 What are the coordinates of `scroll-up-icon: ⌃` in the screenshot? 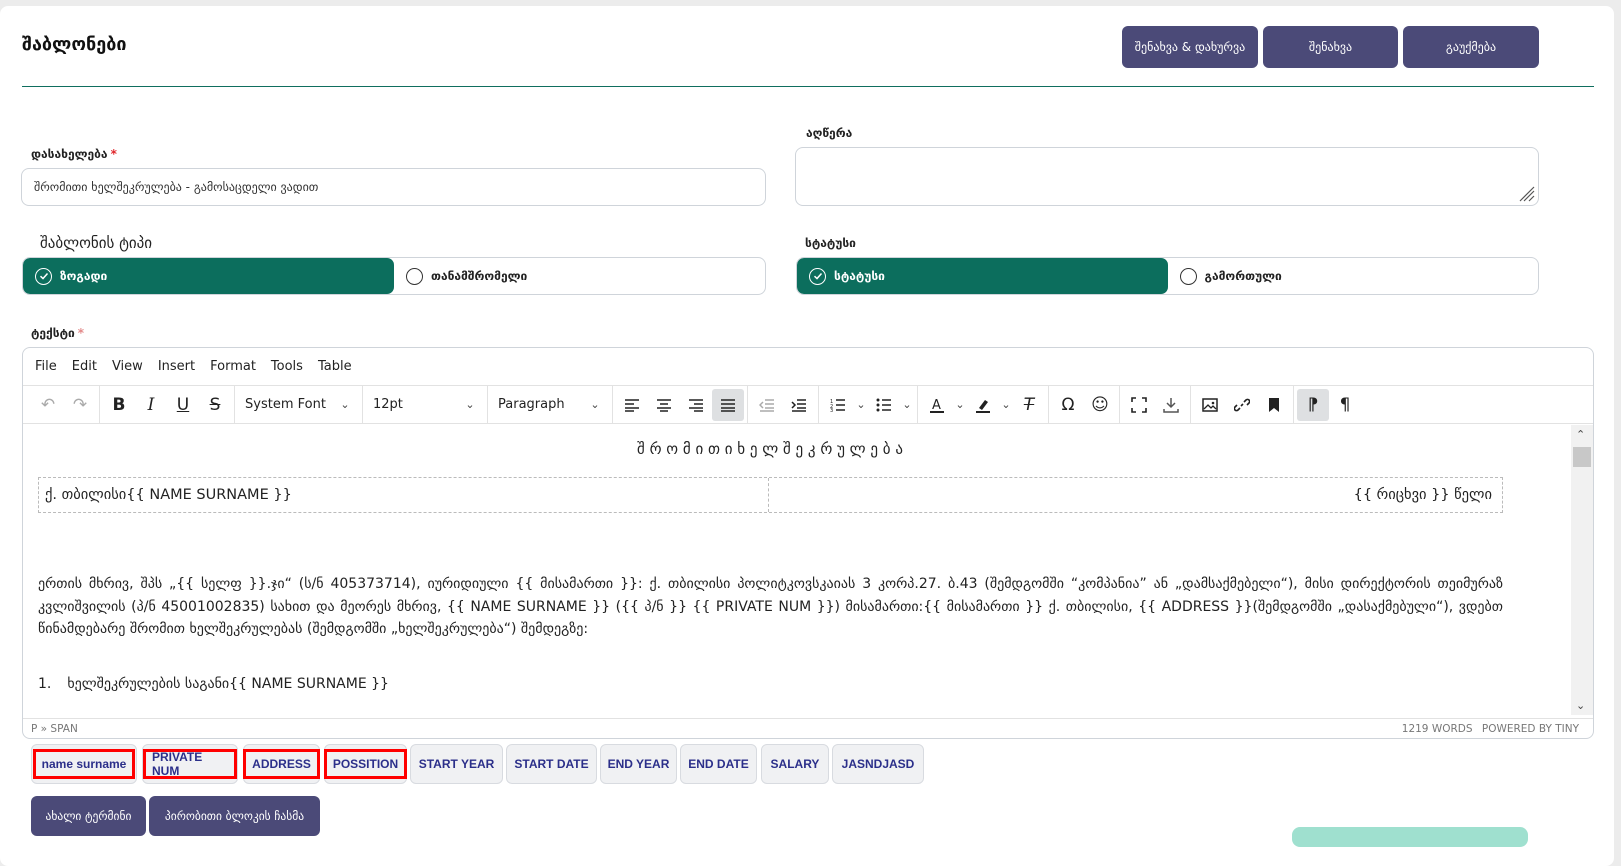 It's located at (1580, 434).